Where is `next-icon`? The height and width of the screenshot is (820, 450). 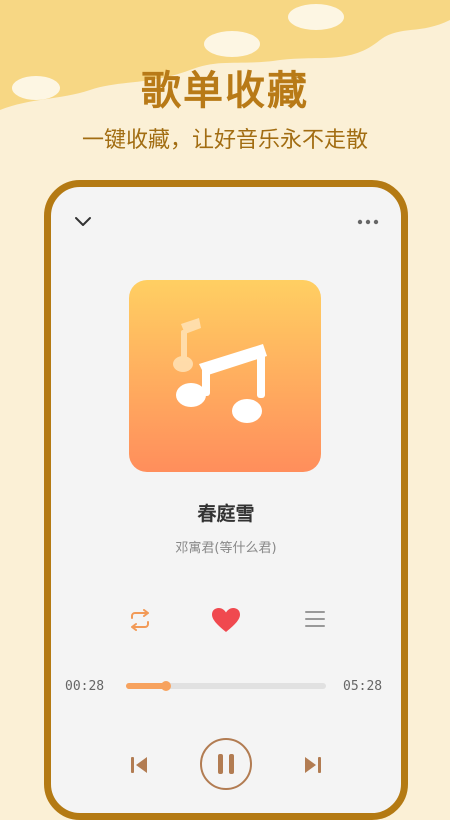
next-icon is located at coordinates (313, 765).